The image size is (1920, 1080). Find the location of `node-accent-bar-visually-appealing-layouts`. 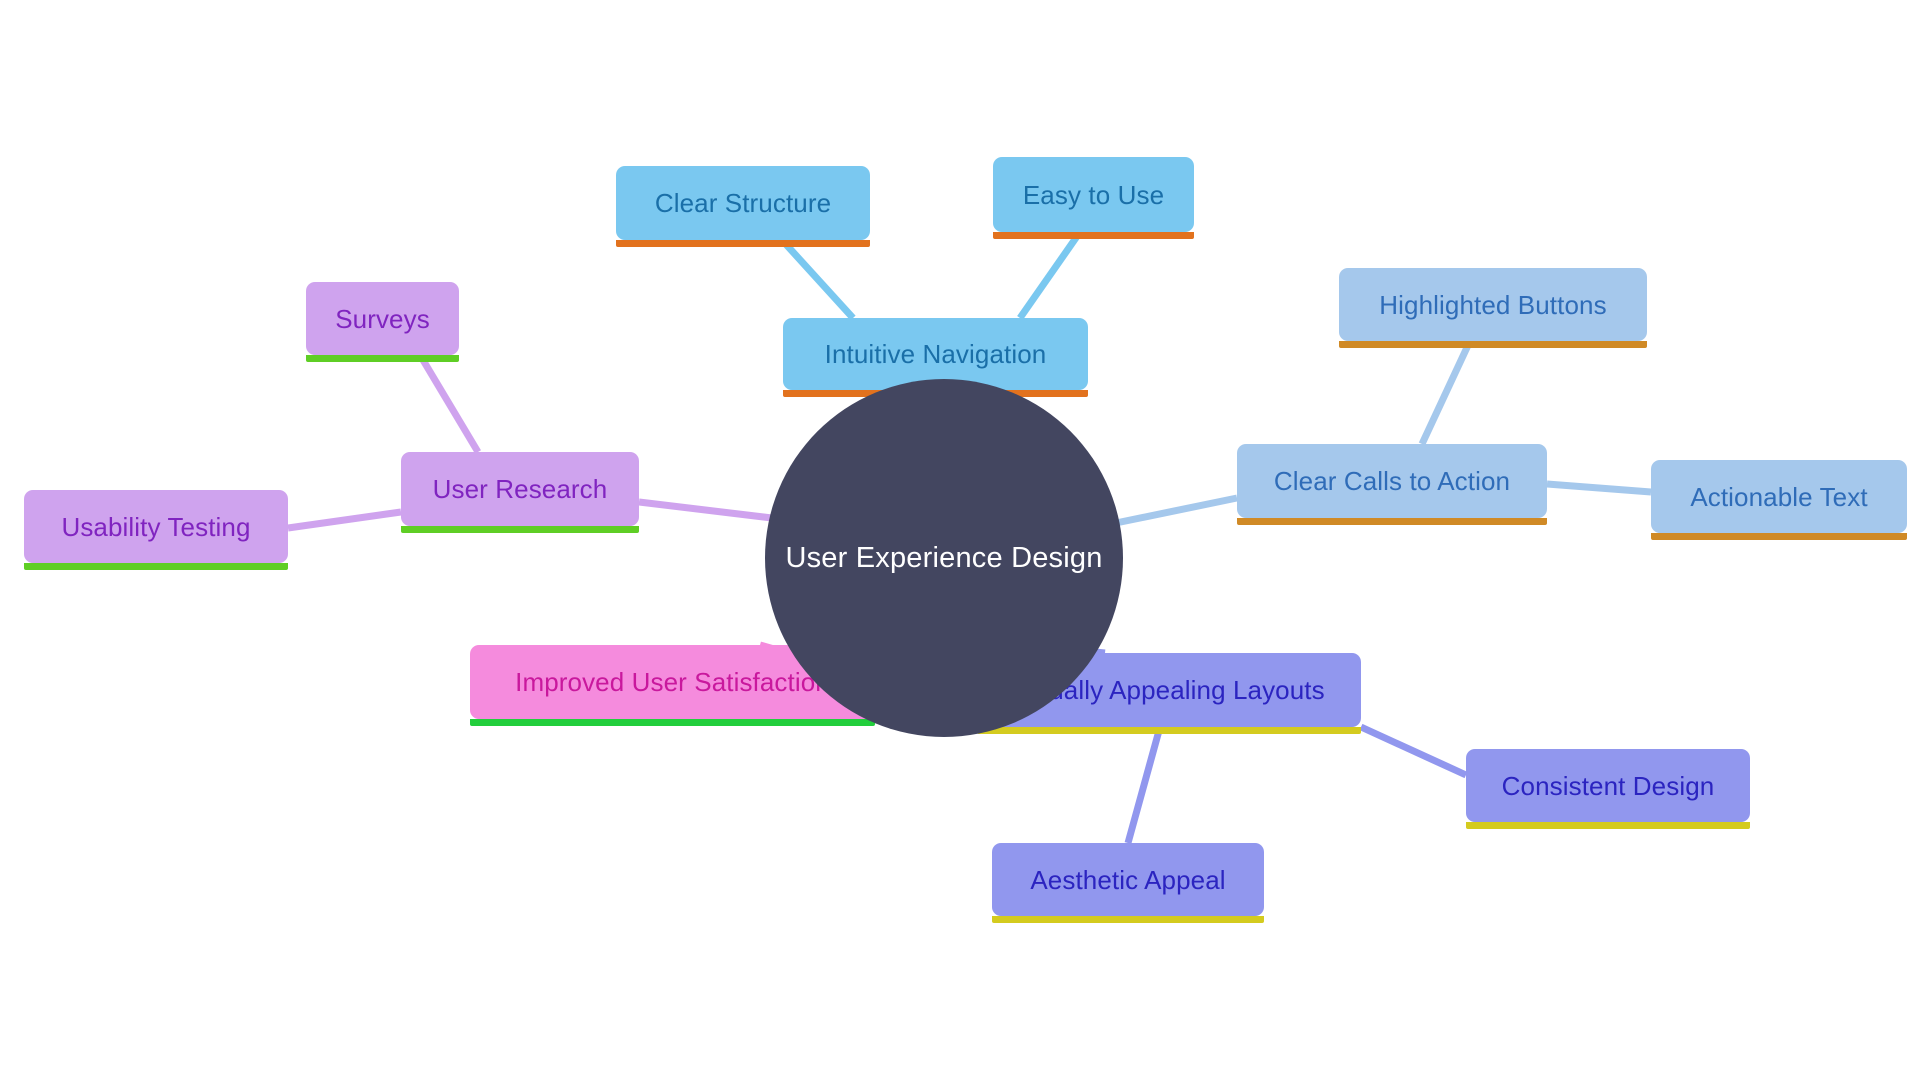

node-accent-bar-visually-appealing-layouts is located at coordinates (1169, 730).